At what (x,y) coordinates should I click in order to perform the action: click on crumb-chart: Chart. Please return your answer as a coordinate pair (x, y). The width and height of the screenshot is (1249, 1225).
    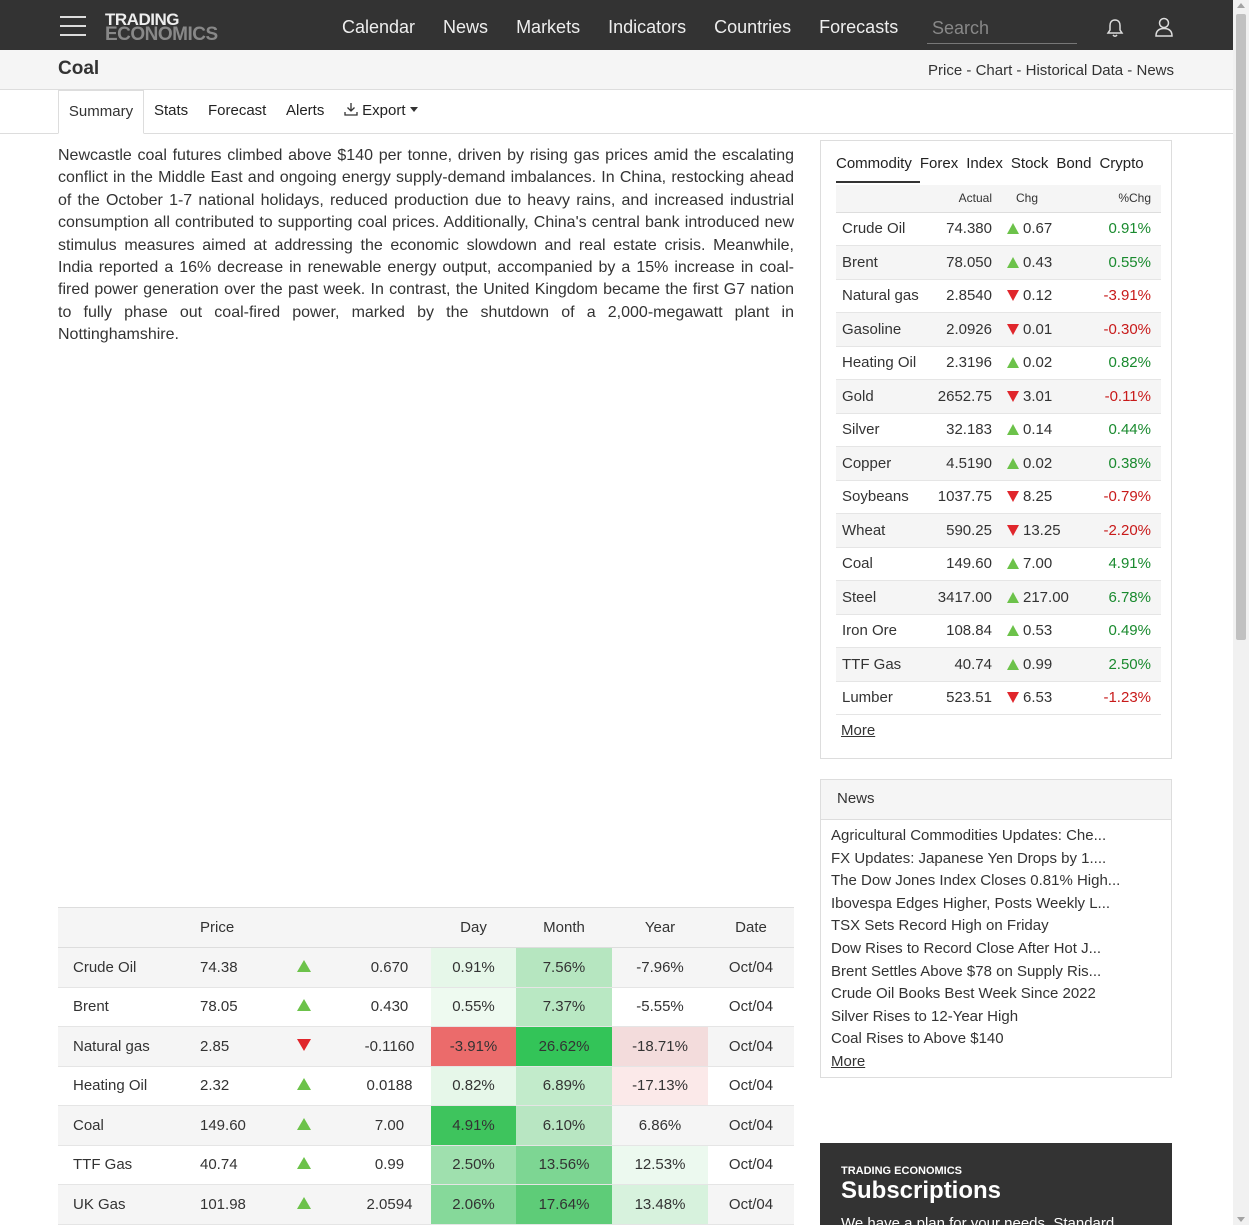
    Looking at the image, I should click on (994, 70).